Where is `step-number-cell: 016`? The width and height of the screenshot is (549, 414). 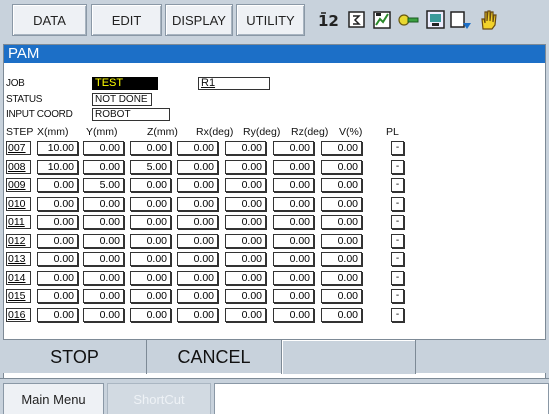
step-number-cell: 016 is located at coordinates (18, 314).